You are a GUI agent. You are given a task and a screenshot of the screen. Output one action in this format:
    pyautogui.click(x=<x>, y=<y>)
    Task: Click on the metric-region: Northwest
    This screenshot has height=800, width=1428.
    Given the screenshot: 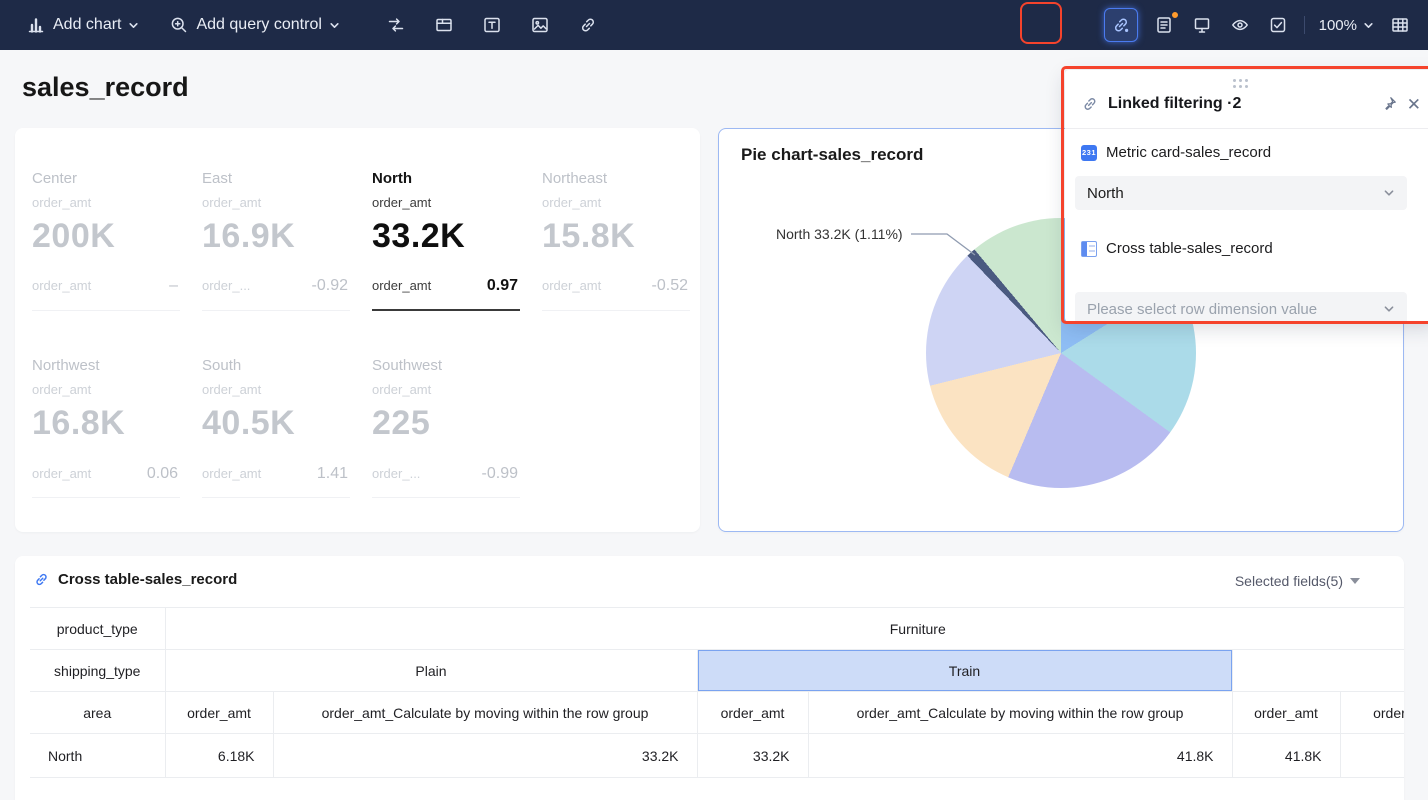 What is the action you would take?
    pyautogui.click(x=66, y=366)
    